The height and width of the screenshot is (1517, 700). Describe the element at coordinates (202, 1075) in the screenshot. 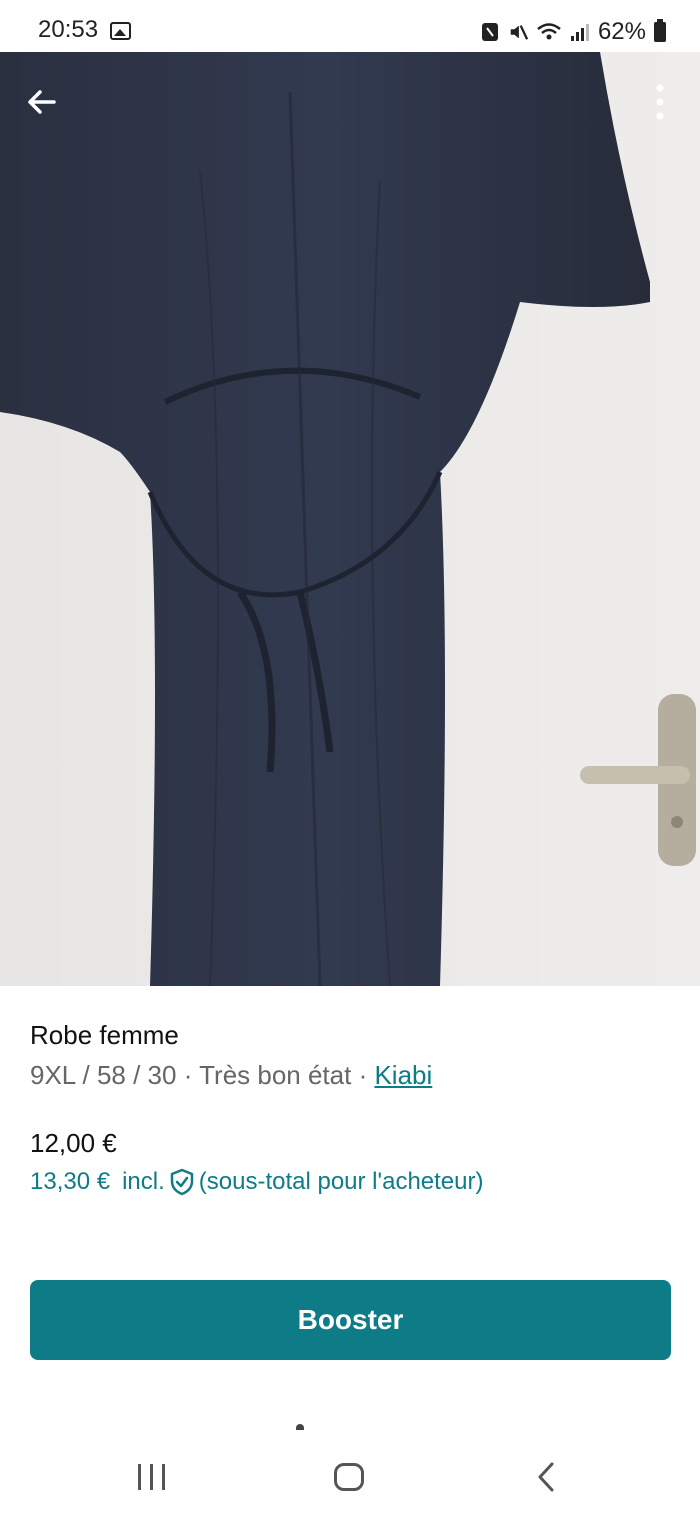

I see `item-size-condition: 9XL / 58 / 30 · Très bon état ·` at that location.